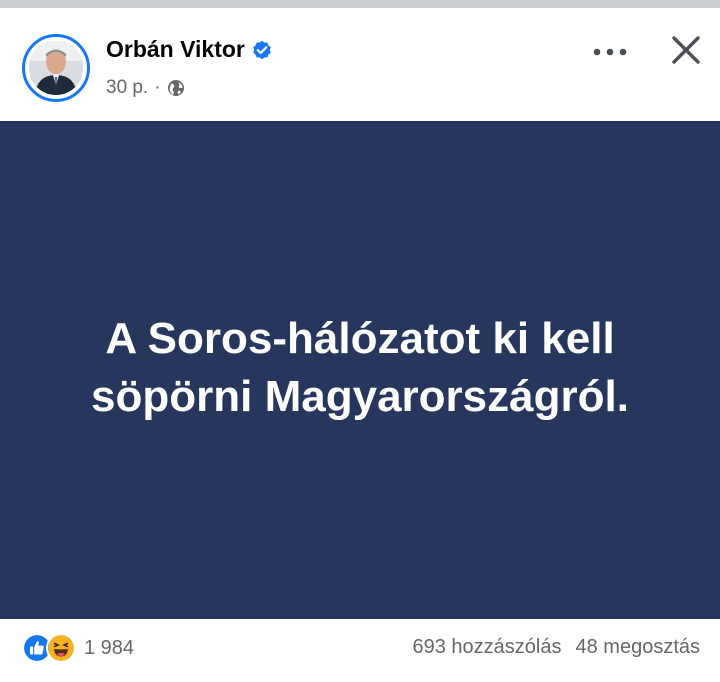  Describe the element at coordinates (360, 650) in the screenshot. I see `post-footer: 1 984 693 hozzászólás 48 megosztás` at that location.